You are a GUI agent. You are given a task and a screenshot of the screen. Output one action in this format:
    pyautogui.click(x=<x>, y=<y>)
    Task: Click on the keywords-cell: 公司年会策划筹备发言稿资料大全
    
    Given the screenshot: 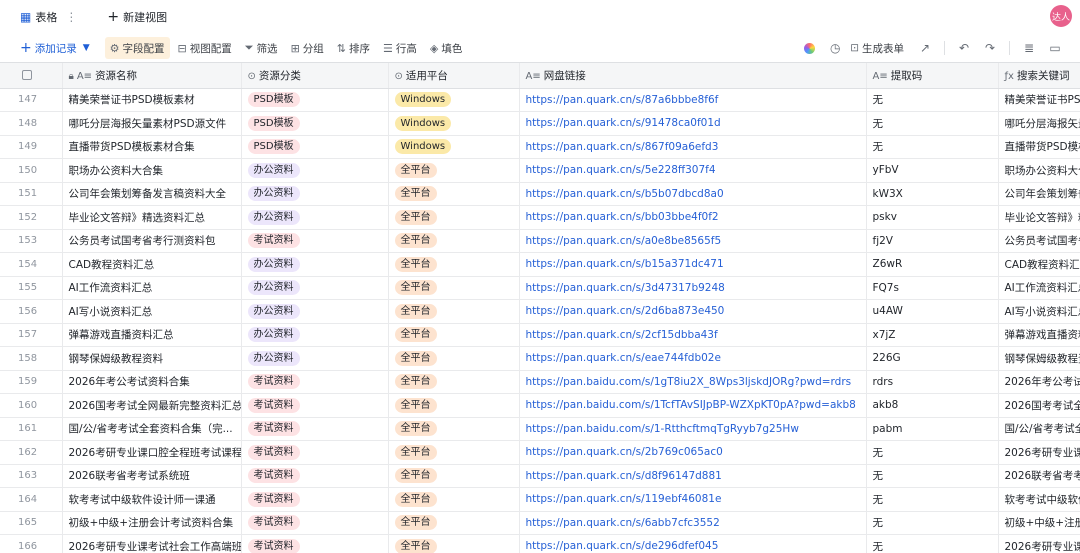 What is the action you would take?
    pyautogui.click(x=1039, y=194)
    